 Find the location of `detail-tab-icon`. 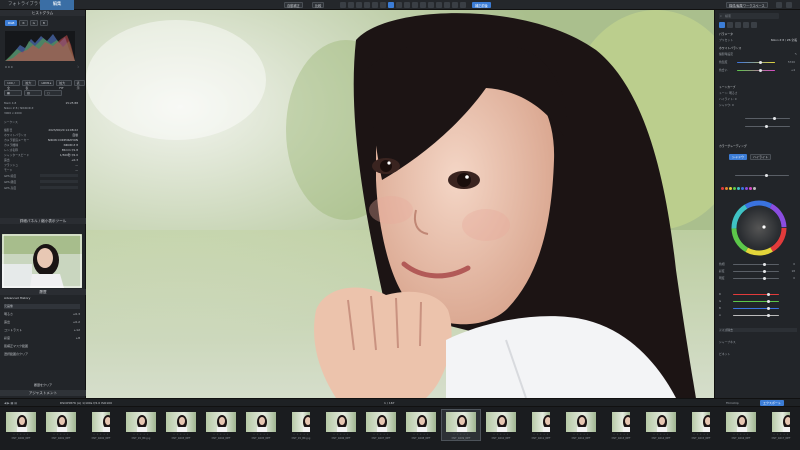

detail-tab-icon is located at coordinates (738, 25).